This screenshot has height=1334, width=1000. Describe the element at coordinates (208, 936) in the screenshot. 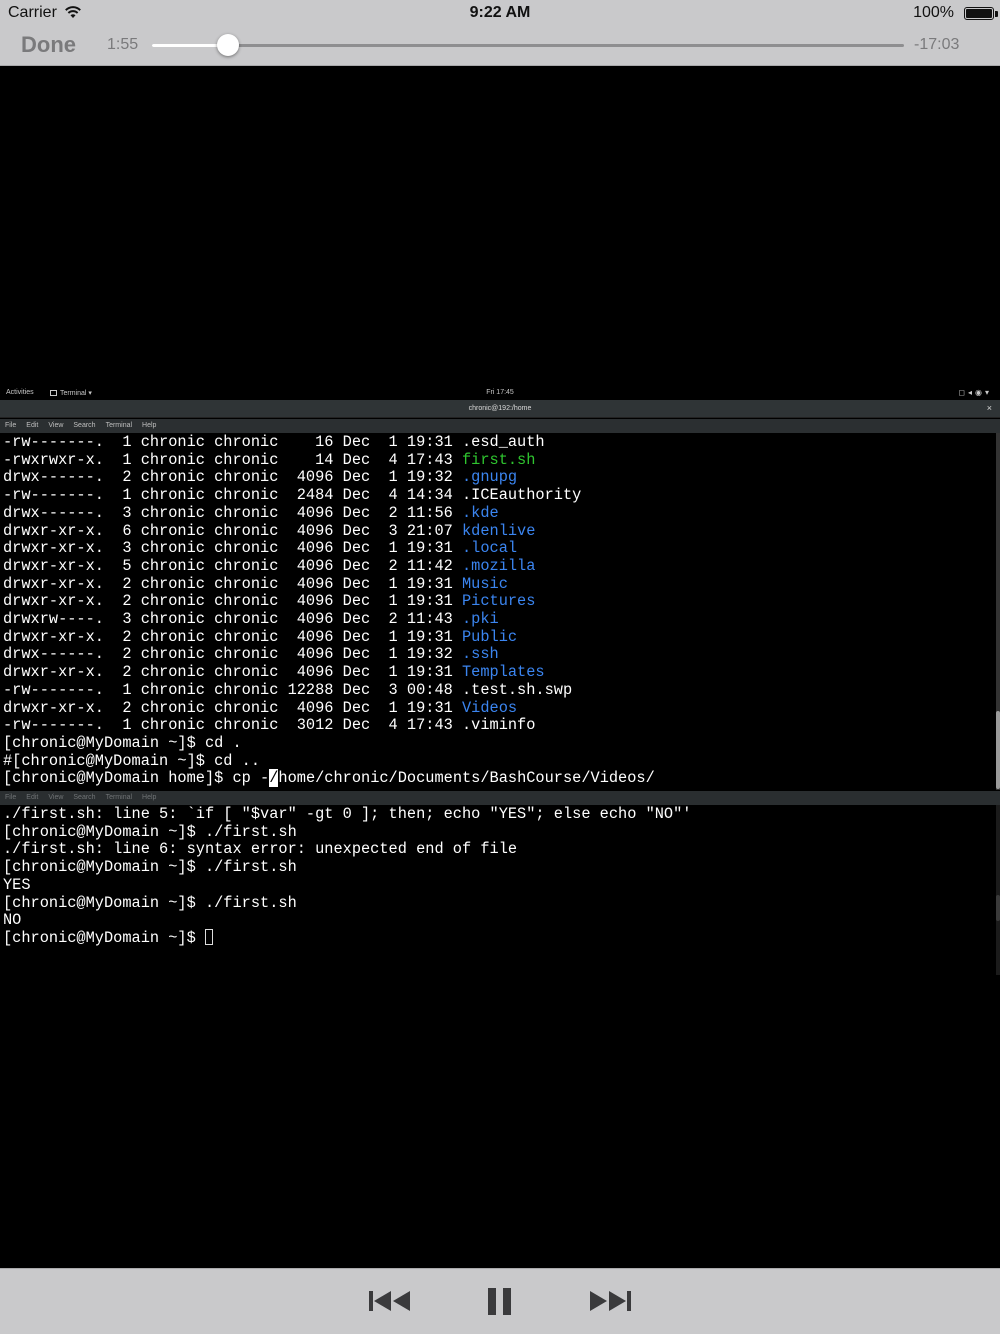

I see `cursor-icon` at that location.